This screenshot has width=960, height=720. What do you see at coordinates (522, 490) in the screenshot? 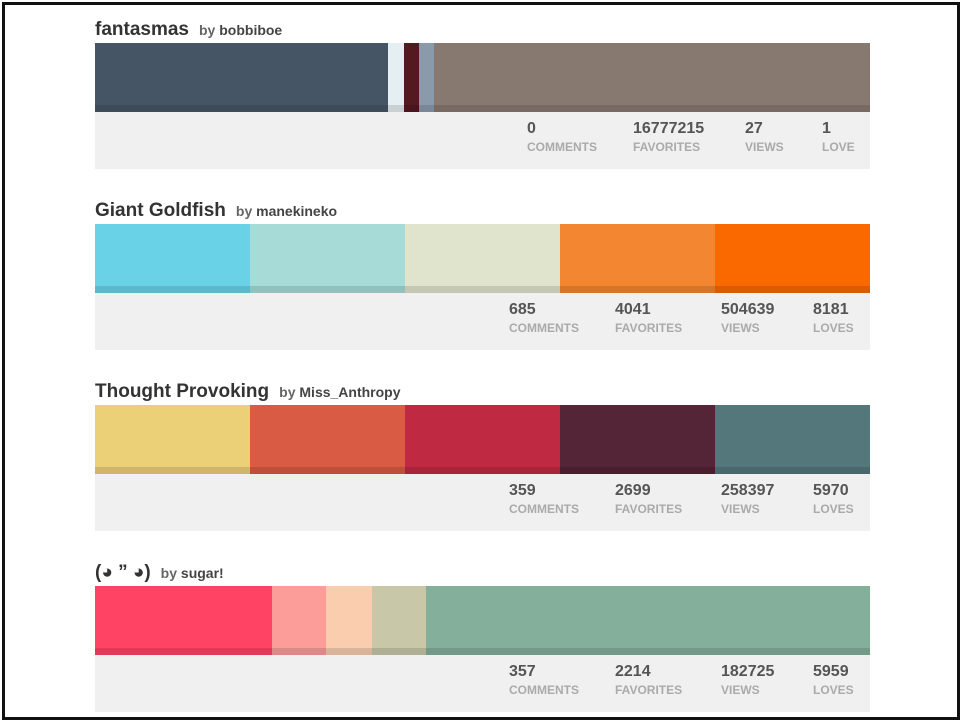
I see `comments-count: 359` at bounding box center [522, 490].